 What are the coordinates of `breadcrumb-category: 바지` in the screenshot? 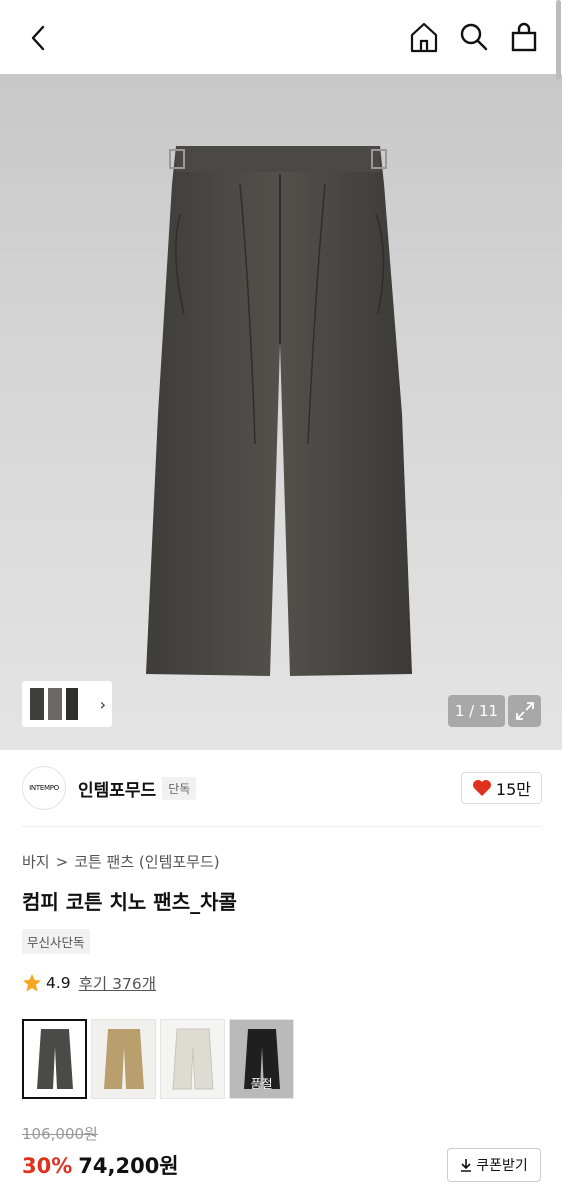 It's located at (36, 861).